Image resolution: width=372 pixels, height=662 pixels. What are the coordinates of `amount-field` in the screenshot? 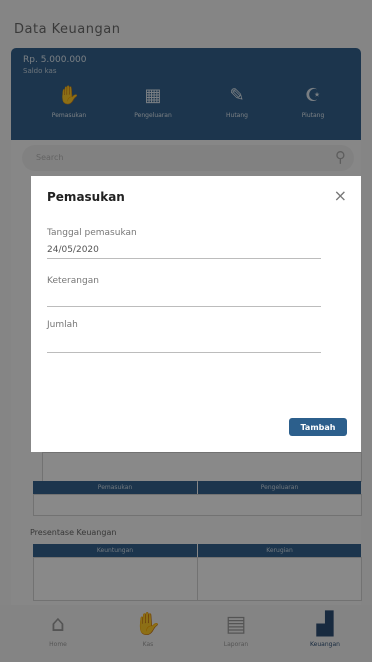 It's located at (184, 344).